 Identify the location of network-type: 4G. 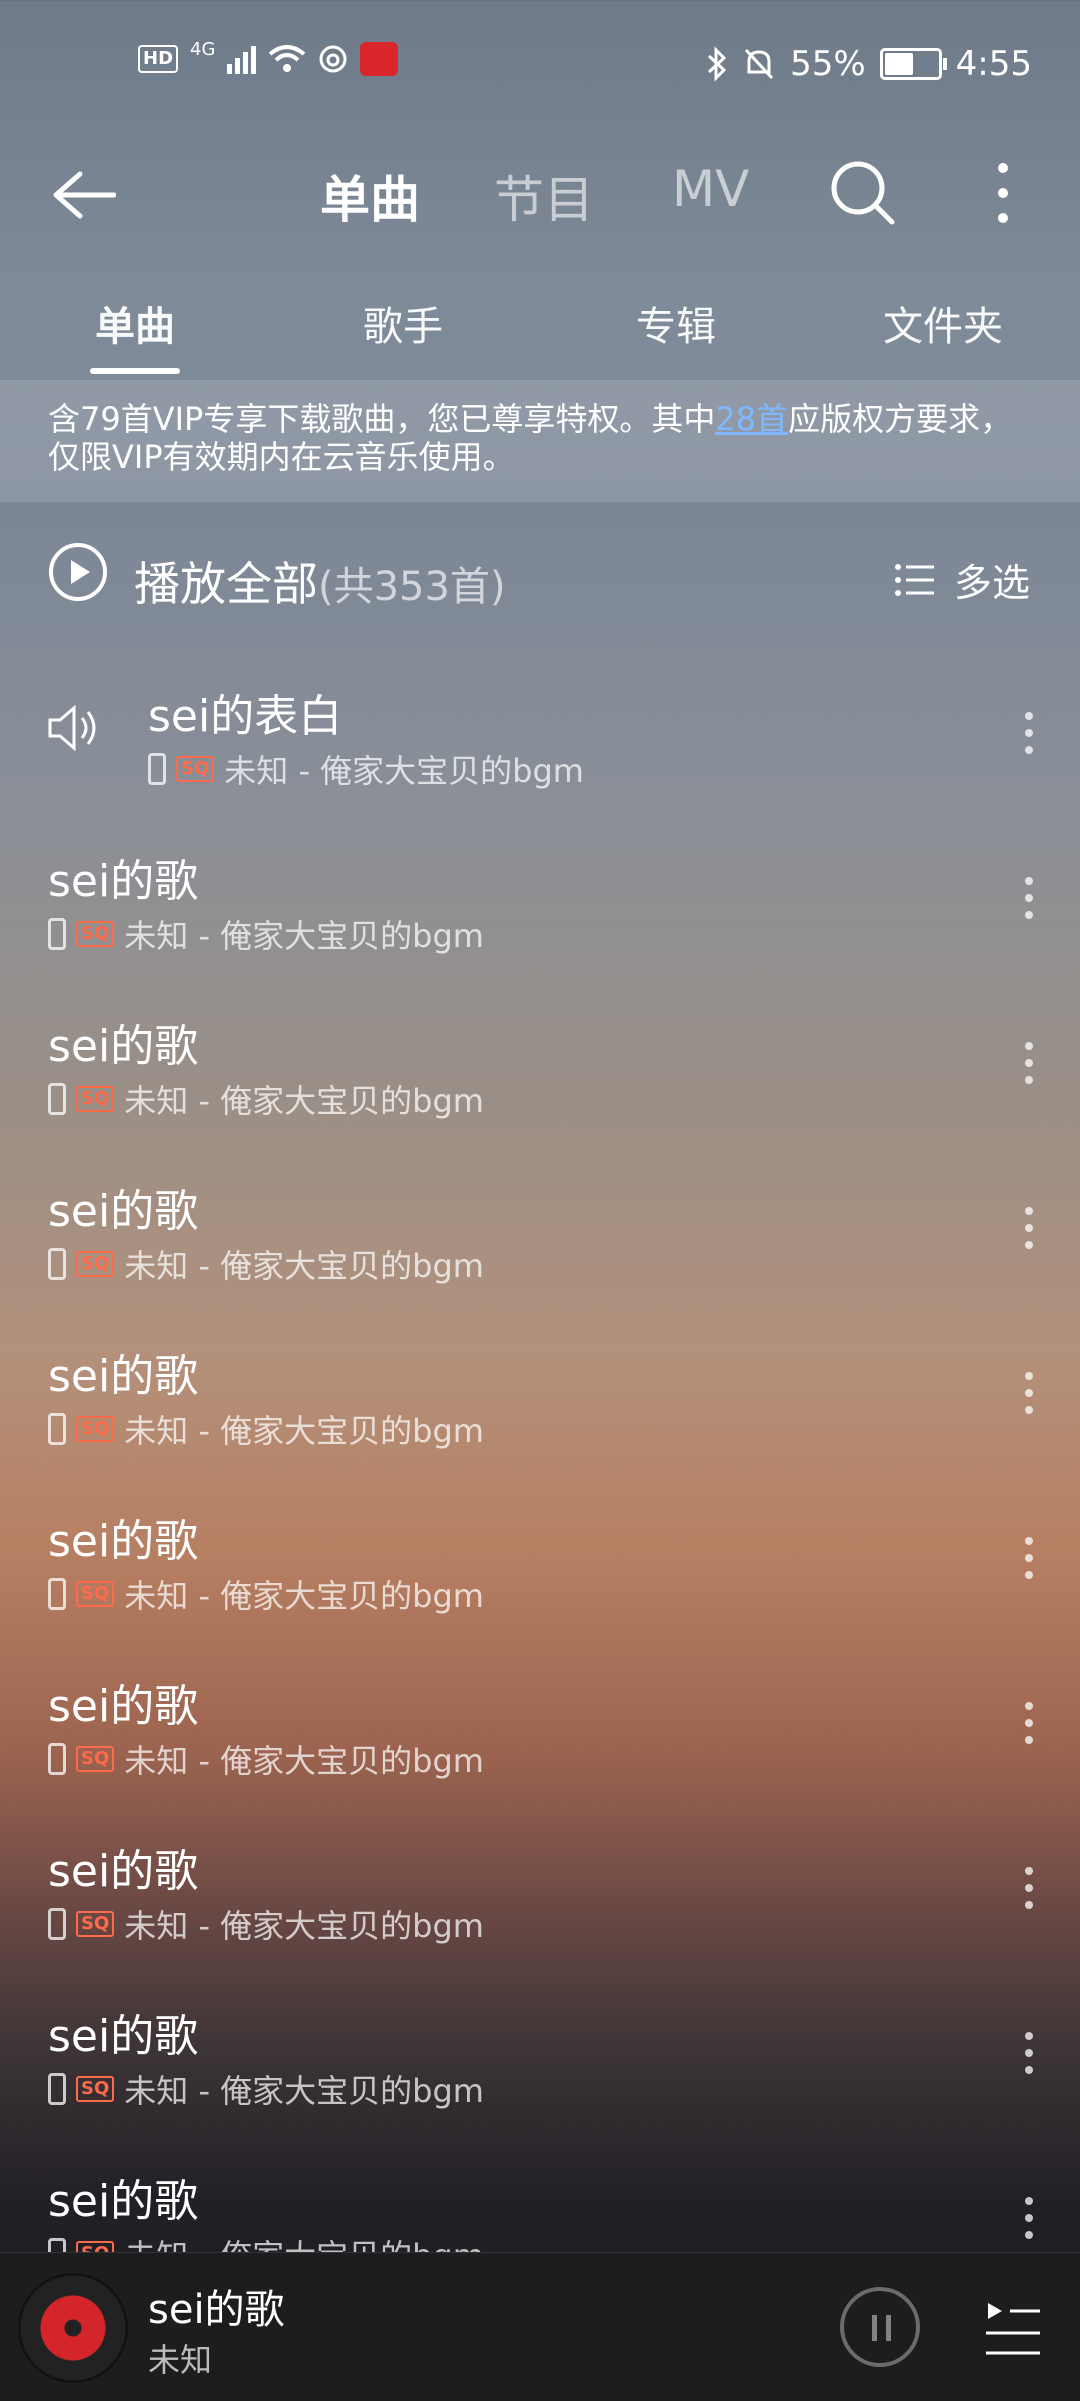
(203, 49).